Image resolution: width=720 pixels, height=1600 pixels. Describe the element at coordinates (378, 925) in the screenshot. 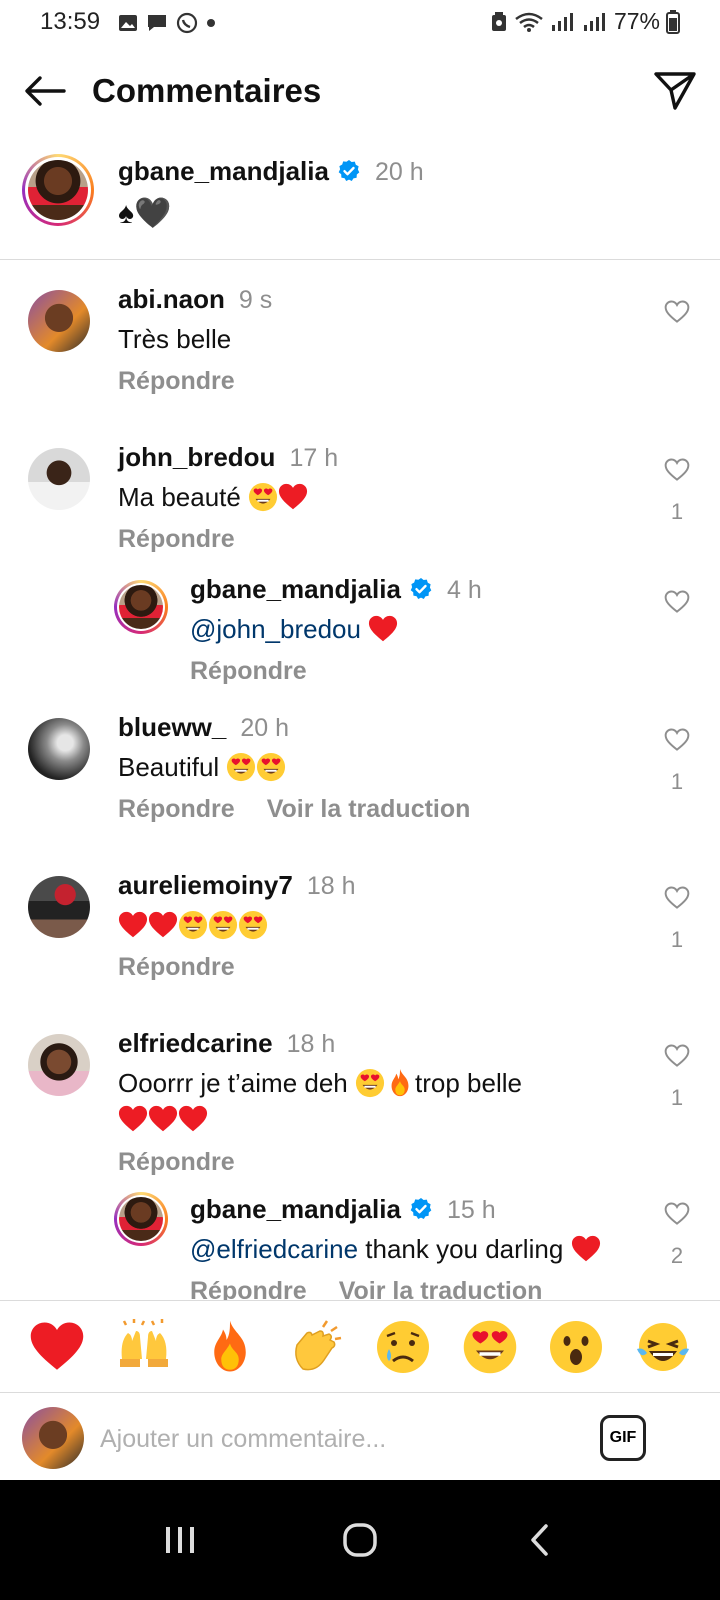

I see `comment-text` at that location.